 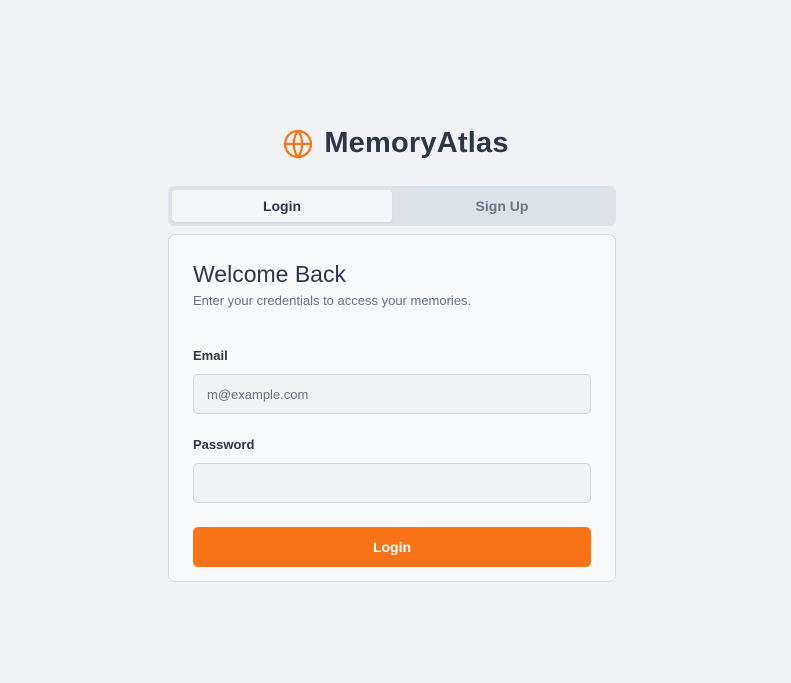 What do you see at coordinates (298, 144) in the screenshot?
I see `globe-icon` at bounding box center [298, 144].